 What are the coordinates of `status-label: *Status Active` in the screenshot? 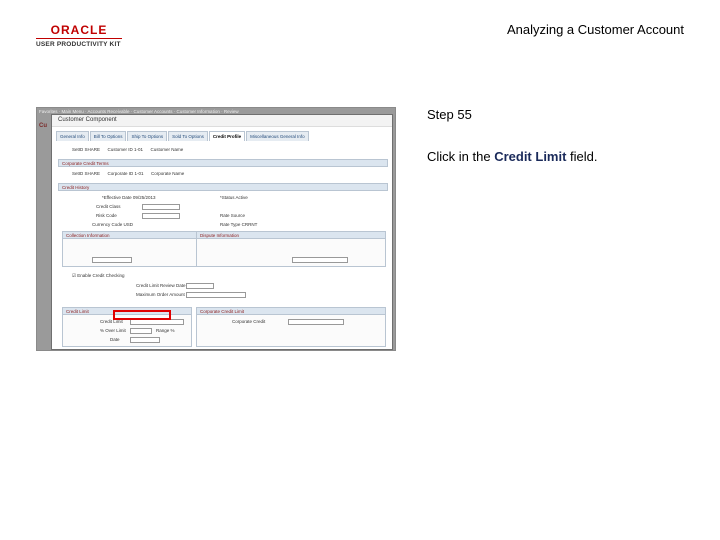 It's located at (234, 197).